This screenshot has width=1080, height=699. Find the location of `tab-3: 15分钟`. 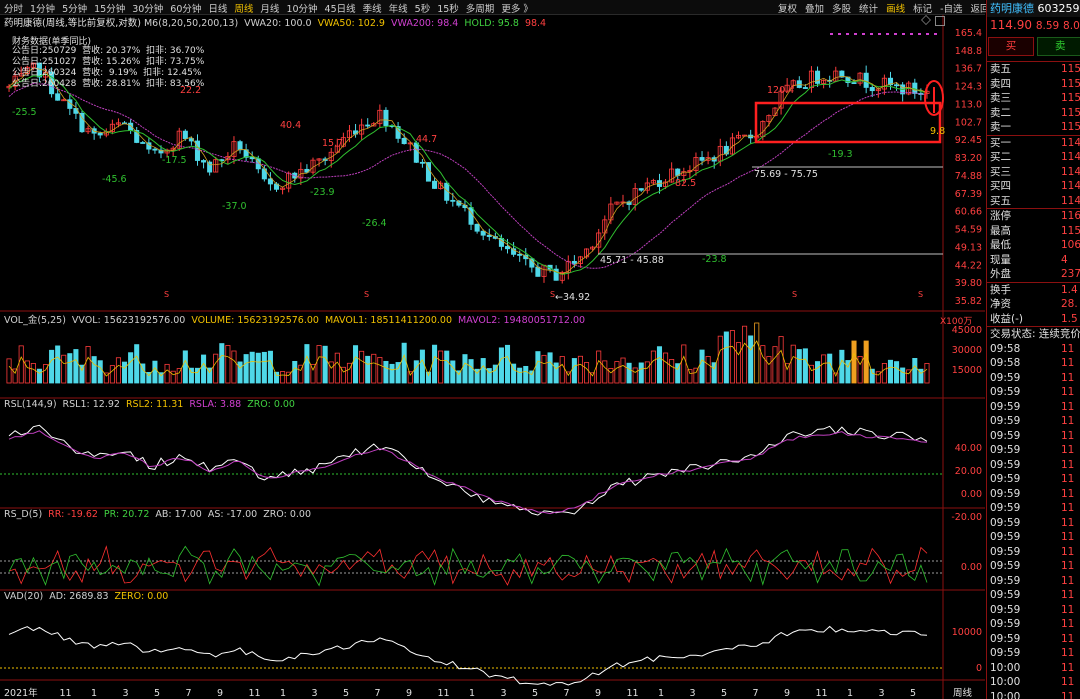

tab-3: 15分钟 is located at coordinates (109, 8).